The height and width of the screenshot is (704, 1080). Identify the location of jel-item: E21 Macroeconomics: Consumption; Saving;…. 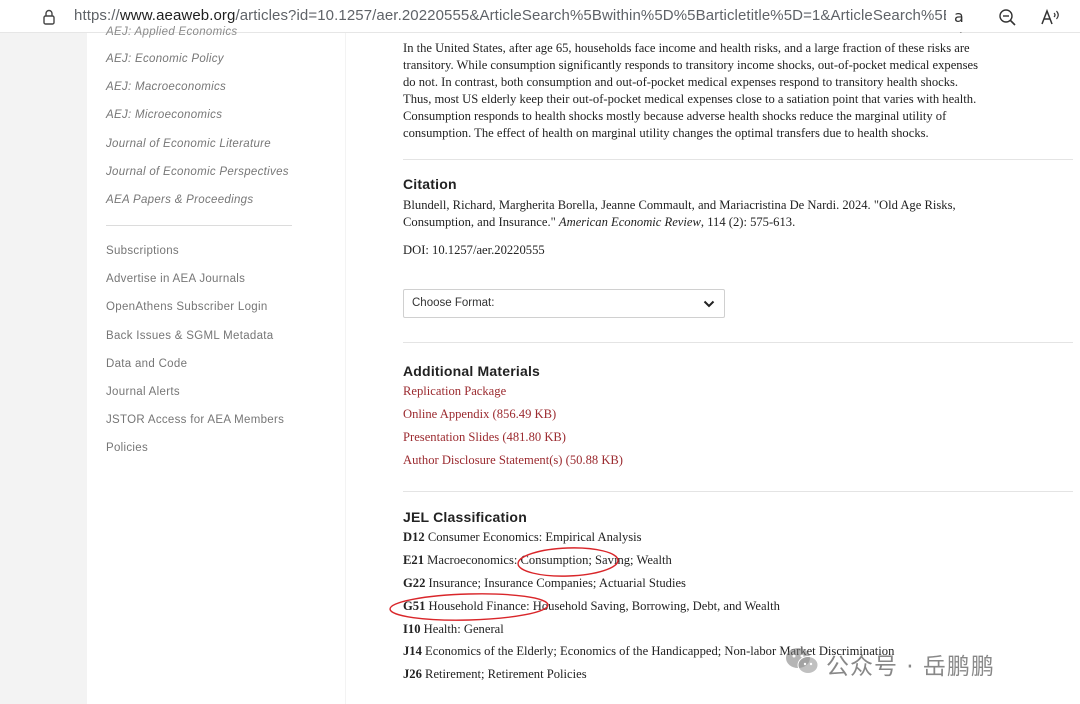
(537, 560).